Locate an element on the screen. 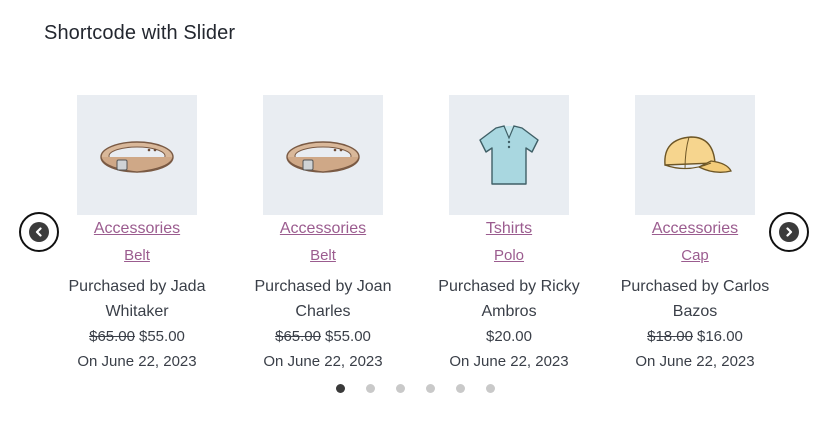 The image size is (838, 432). price-line: $20.00 is located at coordinates (509, 337).